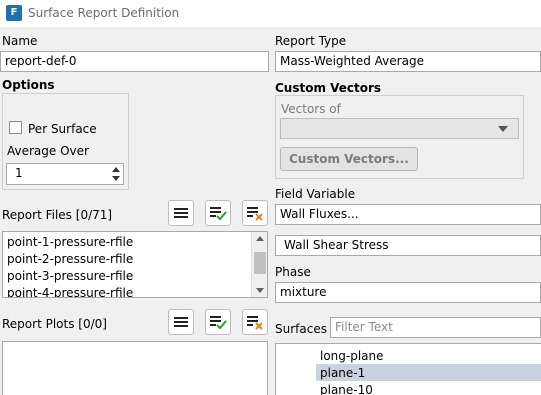 Image resolution: width=541 pixels, height=395 pixels. Describe the element at coordinates (65, 174) in the screenshot. I see `average-over-spinner: 1` at that location.